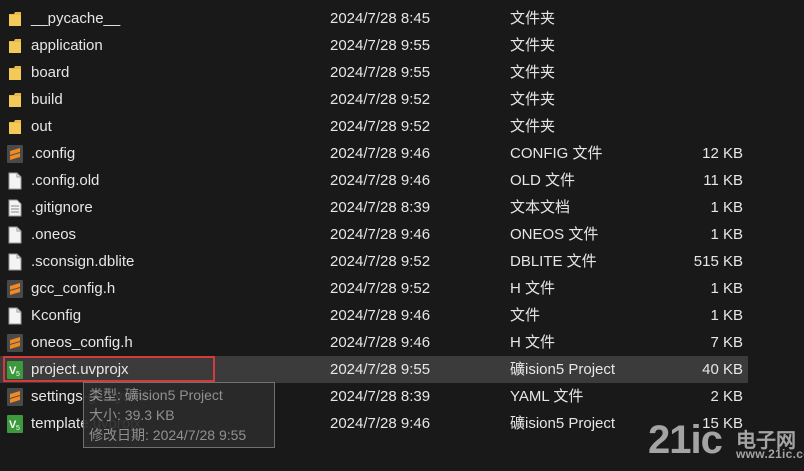 This screenshot has width=804, height=471. Describe the element at coordinates (67, 45) in the screenshot. I see `file-name: application` at that location.